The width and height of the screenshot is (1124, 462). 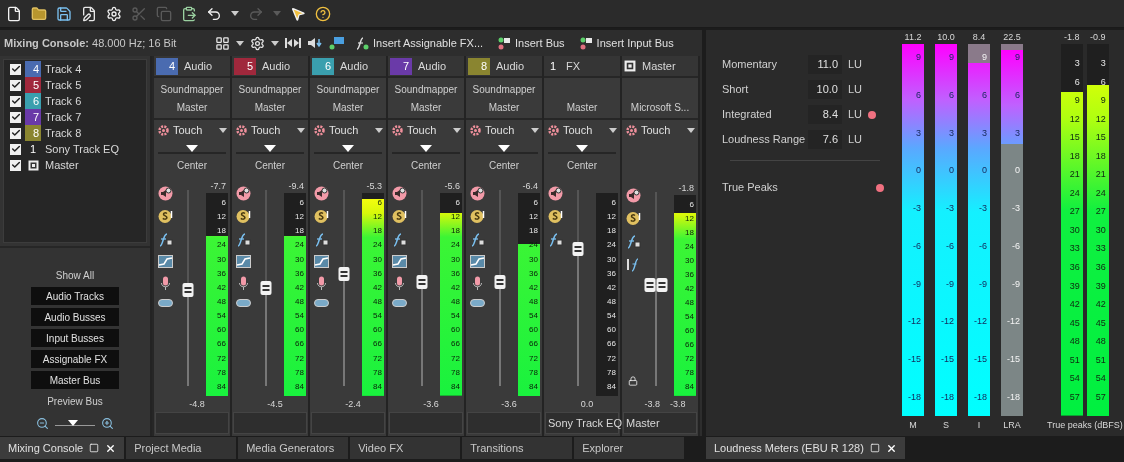 What do you see at coordinates (660, 423) in the screenshot?
I see `channel-name-field: Master` at bounding box center [660, 423].